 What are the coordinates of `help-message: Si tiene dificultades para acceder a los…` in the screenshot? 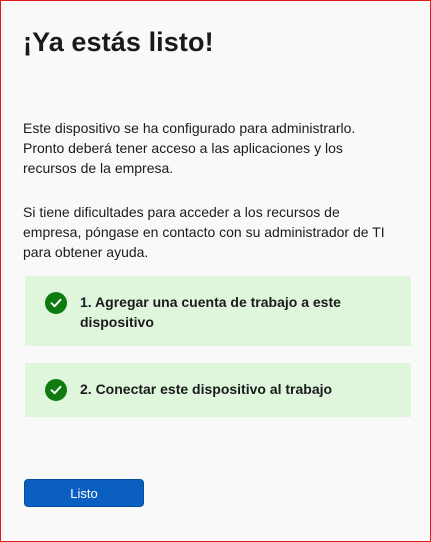 It's located at (204, 232).